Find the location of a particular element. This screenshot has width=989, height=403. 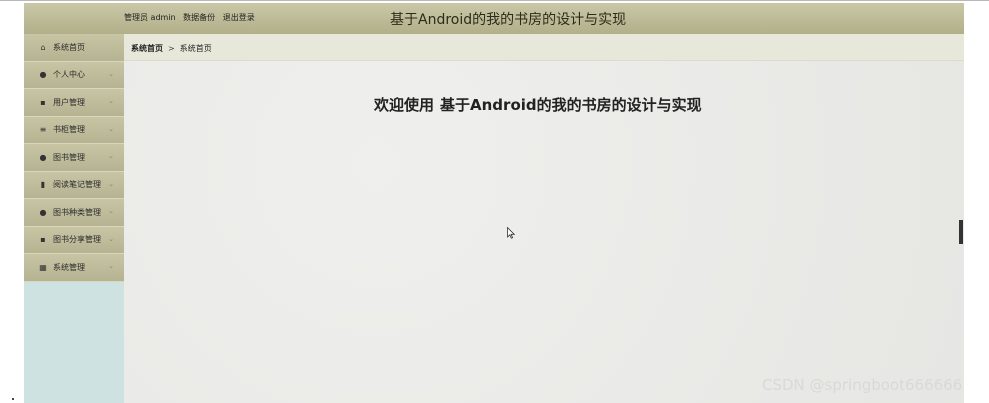

sidebar-item-reading-notes-management: ▮ 阅读笔记管理 ⌄ is located at coordinates (74, 185).